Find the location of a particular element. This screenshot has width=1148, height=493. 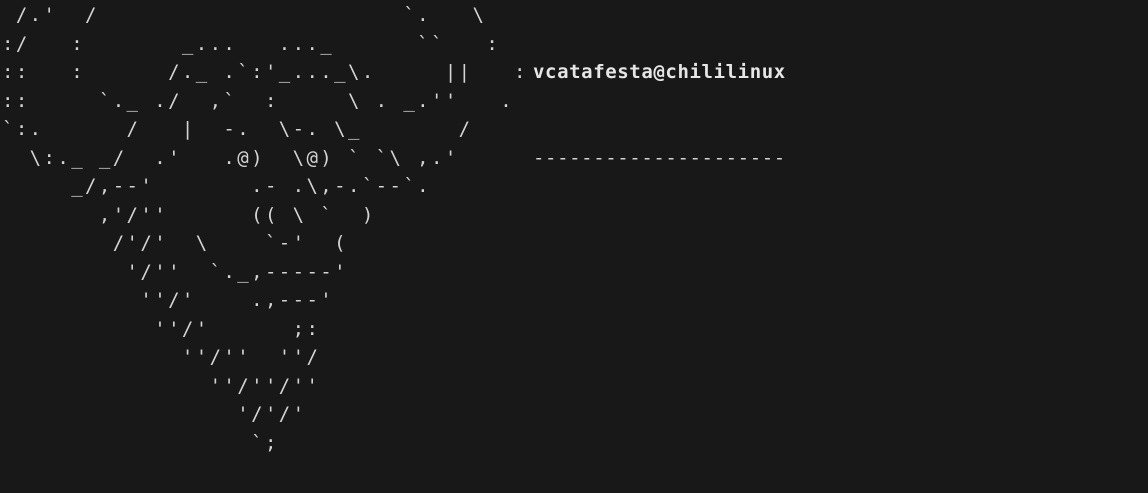

ascii-logo-line: ''/'' ''/ is located at coordinates (161, 357).